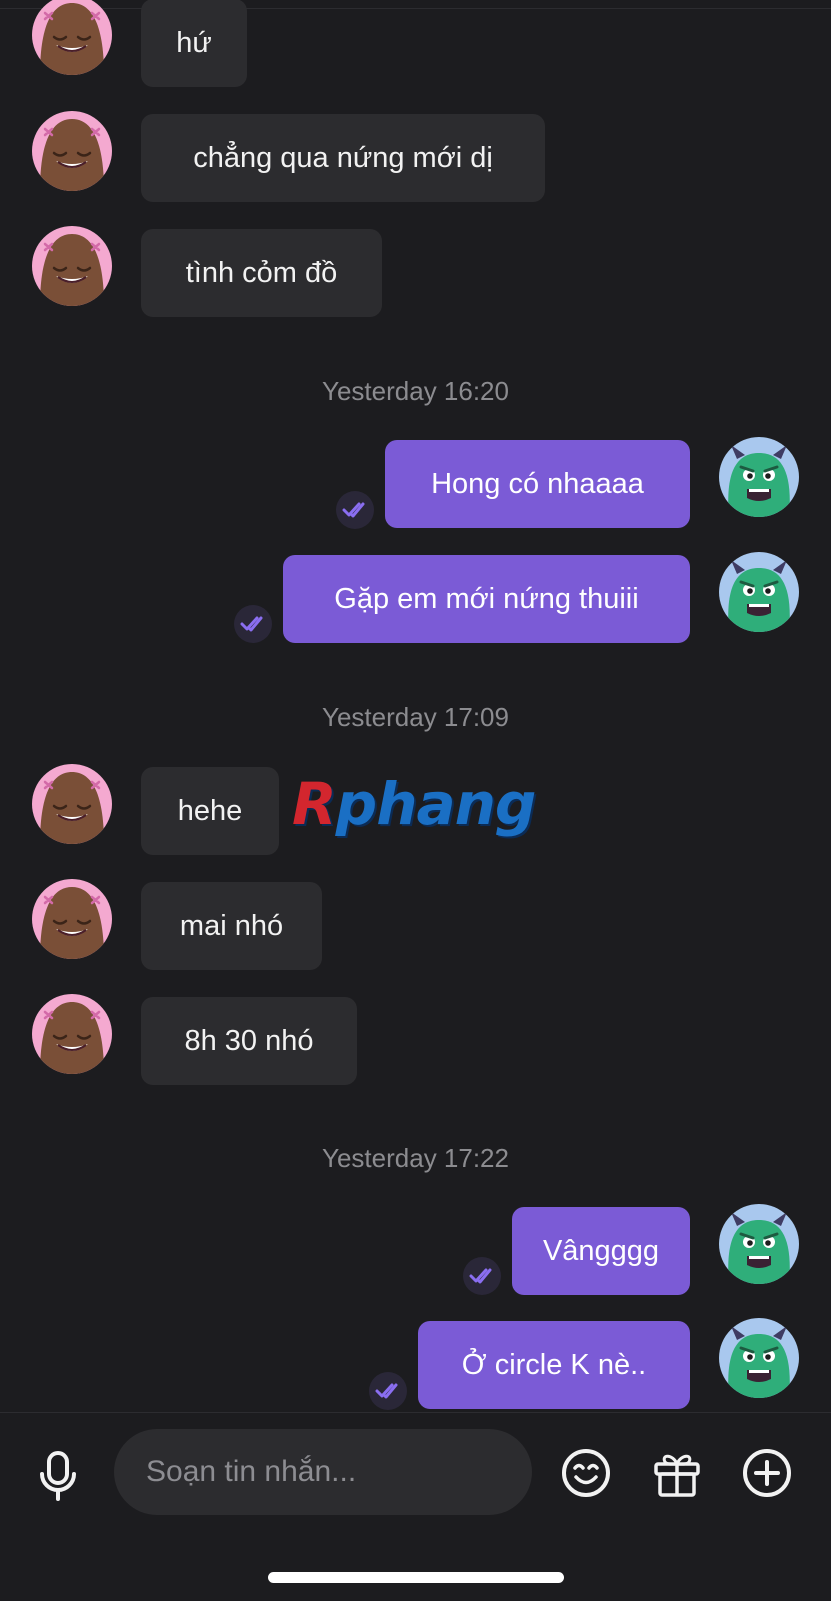 The width and height of the screenshot is (831, 1601). I want to click on plus-circle-icon, so click(767, 1473).